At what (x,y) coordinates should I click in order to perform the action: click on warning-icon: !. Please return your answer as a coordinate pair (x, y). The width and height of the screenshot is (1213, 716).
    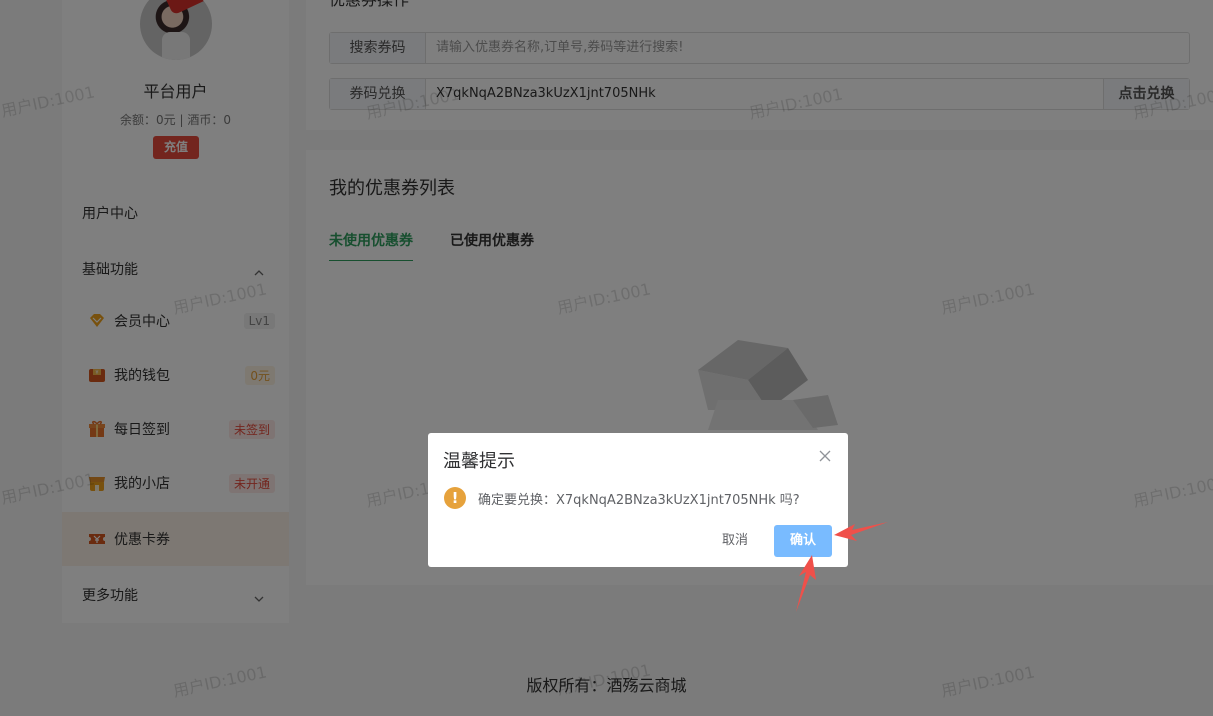
    Looking at the image, I should click on (455, 498).